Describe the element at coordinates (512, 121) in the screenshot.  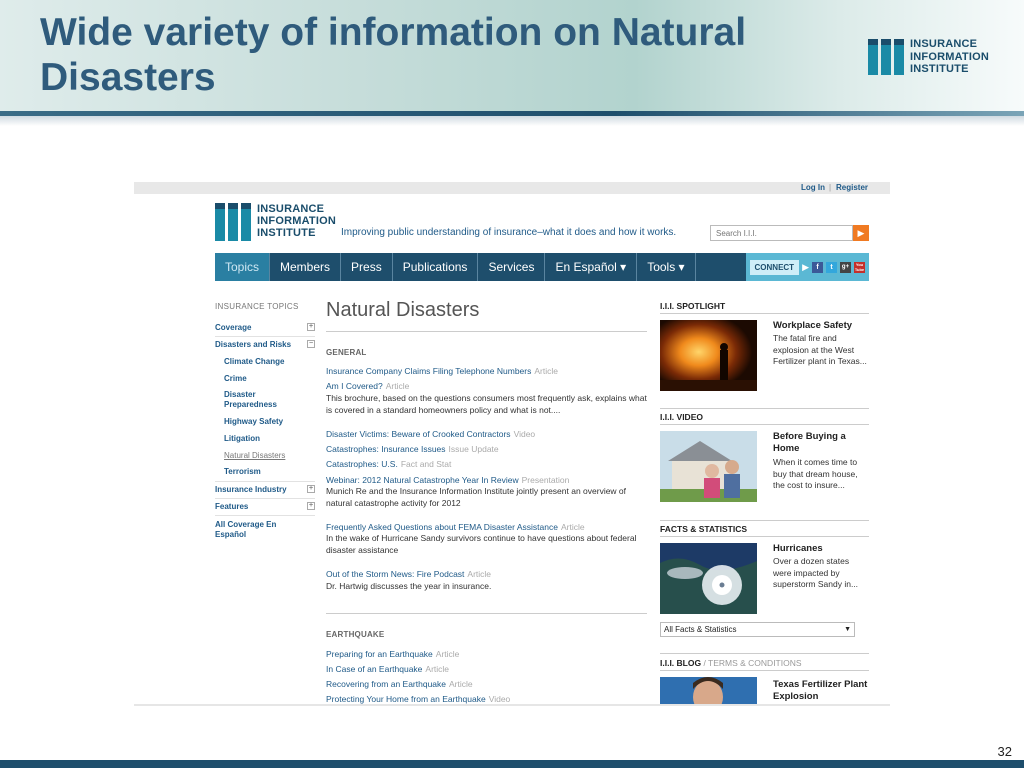
I see `header-shadow` at that location.